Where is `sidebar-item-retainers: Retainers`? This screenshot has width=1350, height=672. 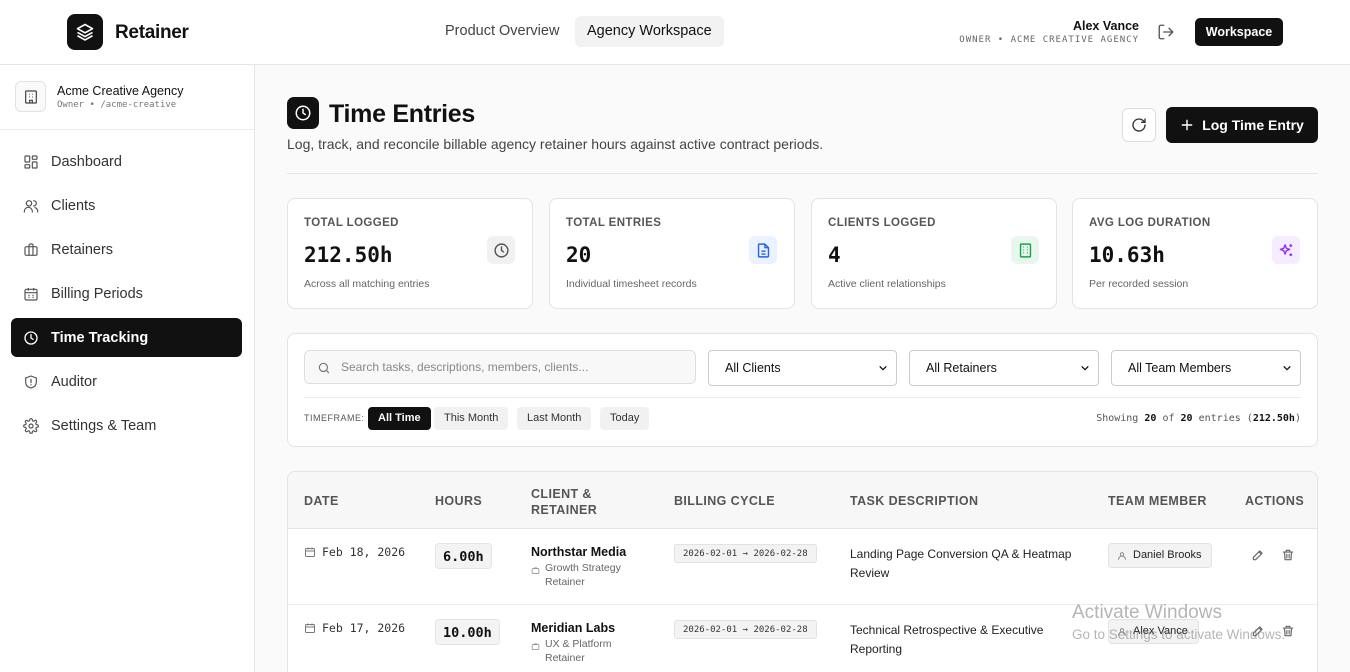 sidebar-item-retainers: Retainers is located at coordinates (126, 249).